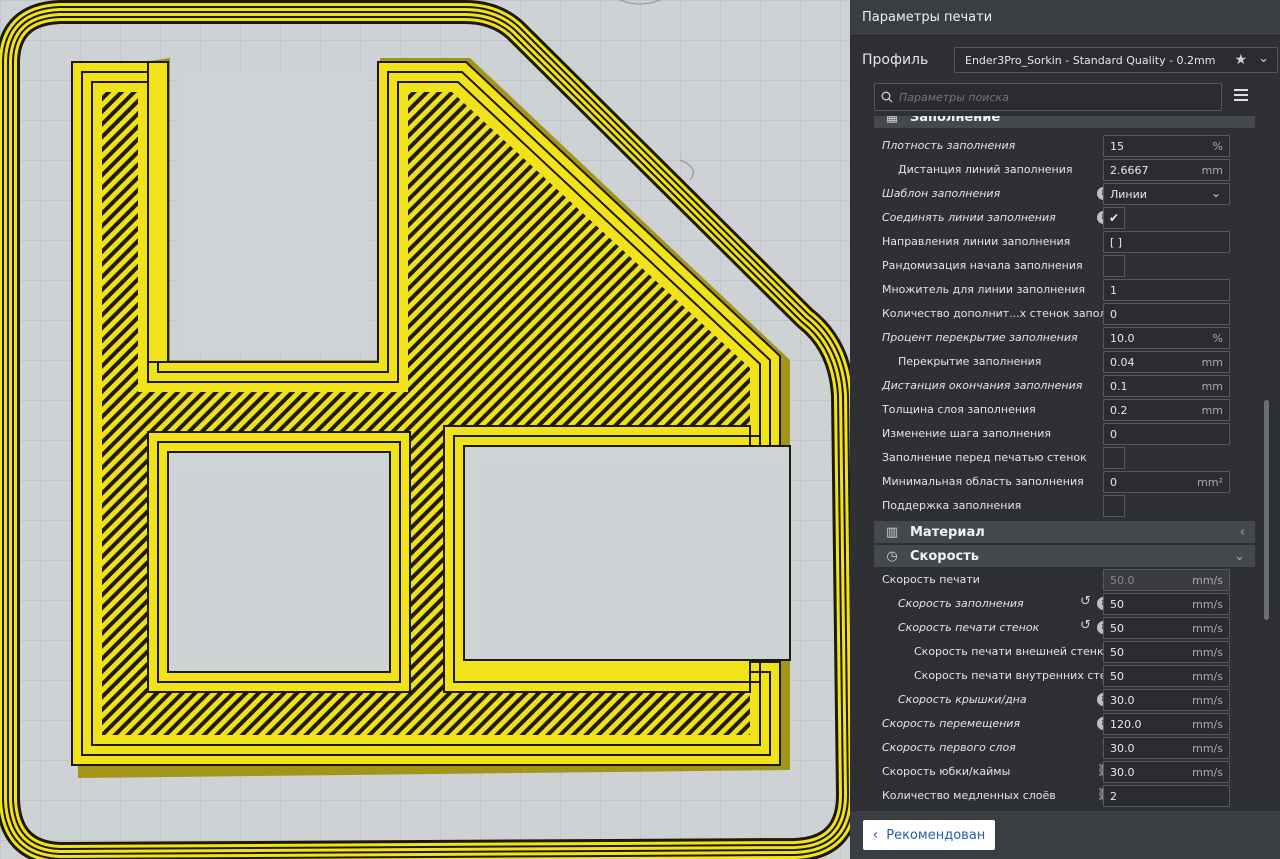 This screenshot has height=859, width=1280. I want to click on category-material-label: Материал, so click(947, 532).